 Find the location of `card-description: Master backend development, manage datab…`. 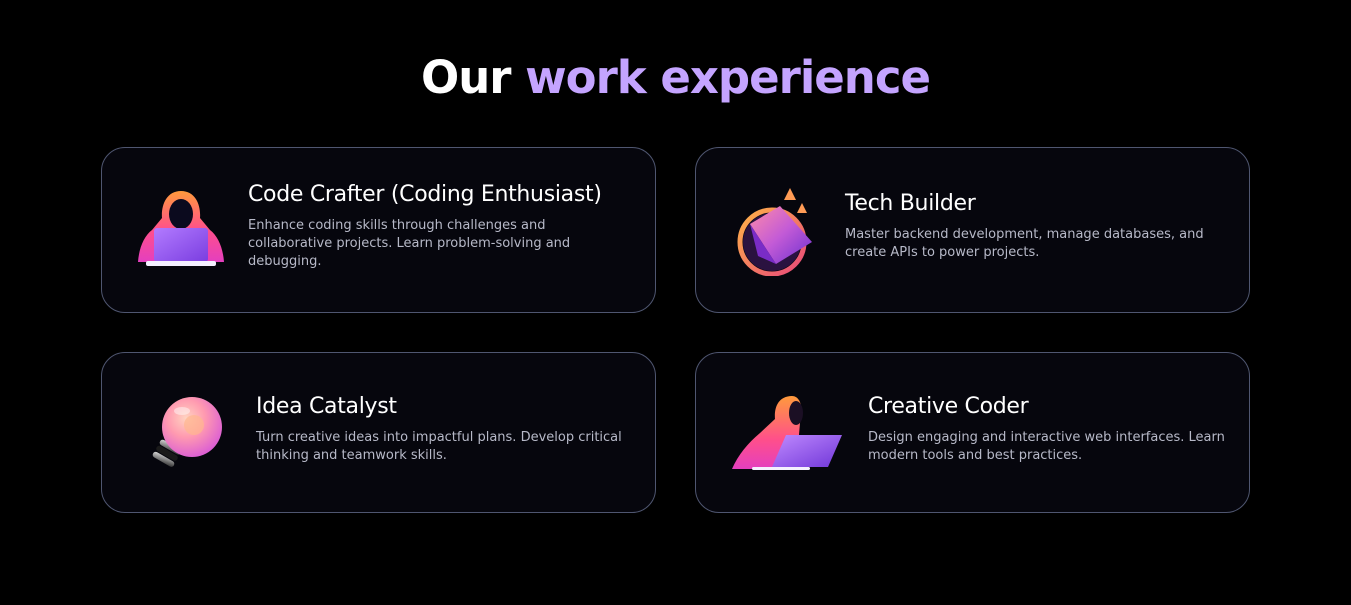

card-description: Master backend development, manage datab… is located at coordinates (1024, 243).